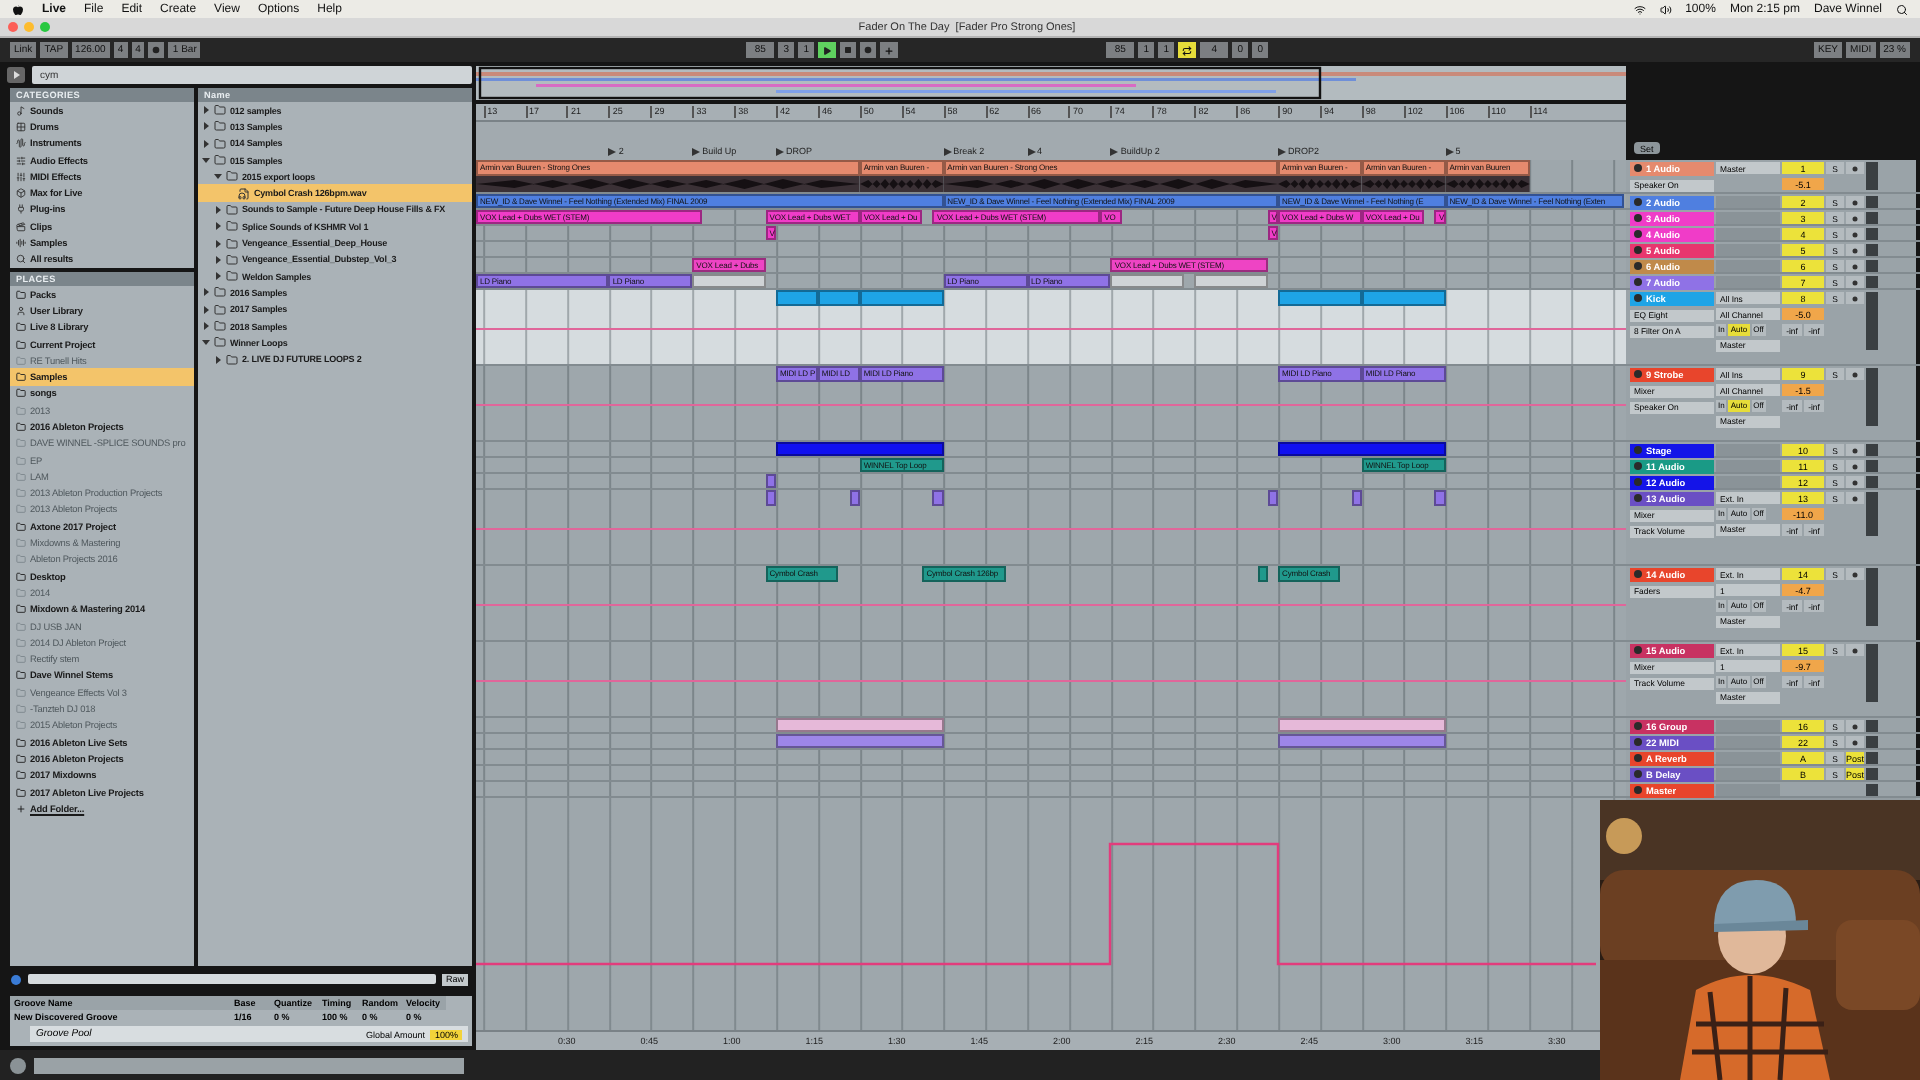 This screenshot has height=1080, width=1920. Describe the element at coordinates (21, 310) in the screenshot. I see `person-icon` at that location.